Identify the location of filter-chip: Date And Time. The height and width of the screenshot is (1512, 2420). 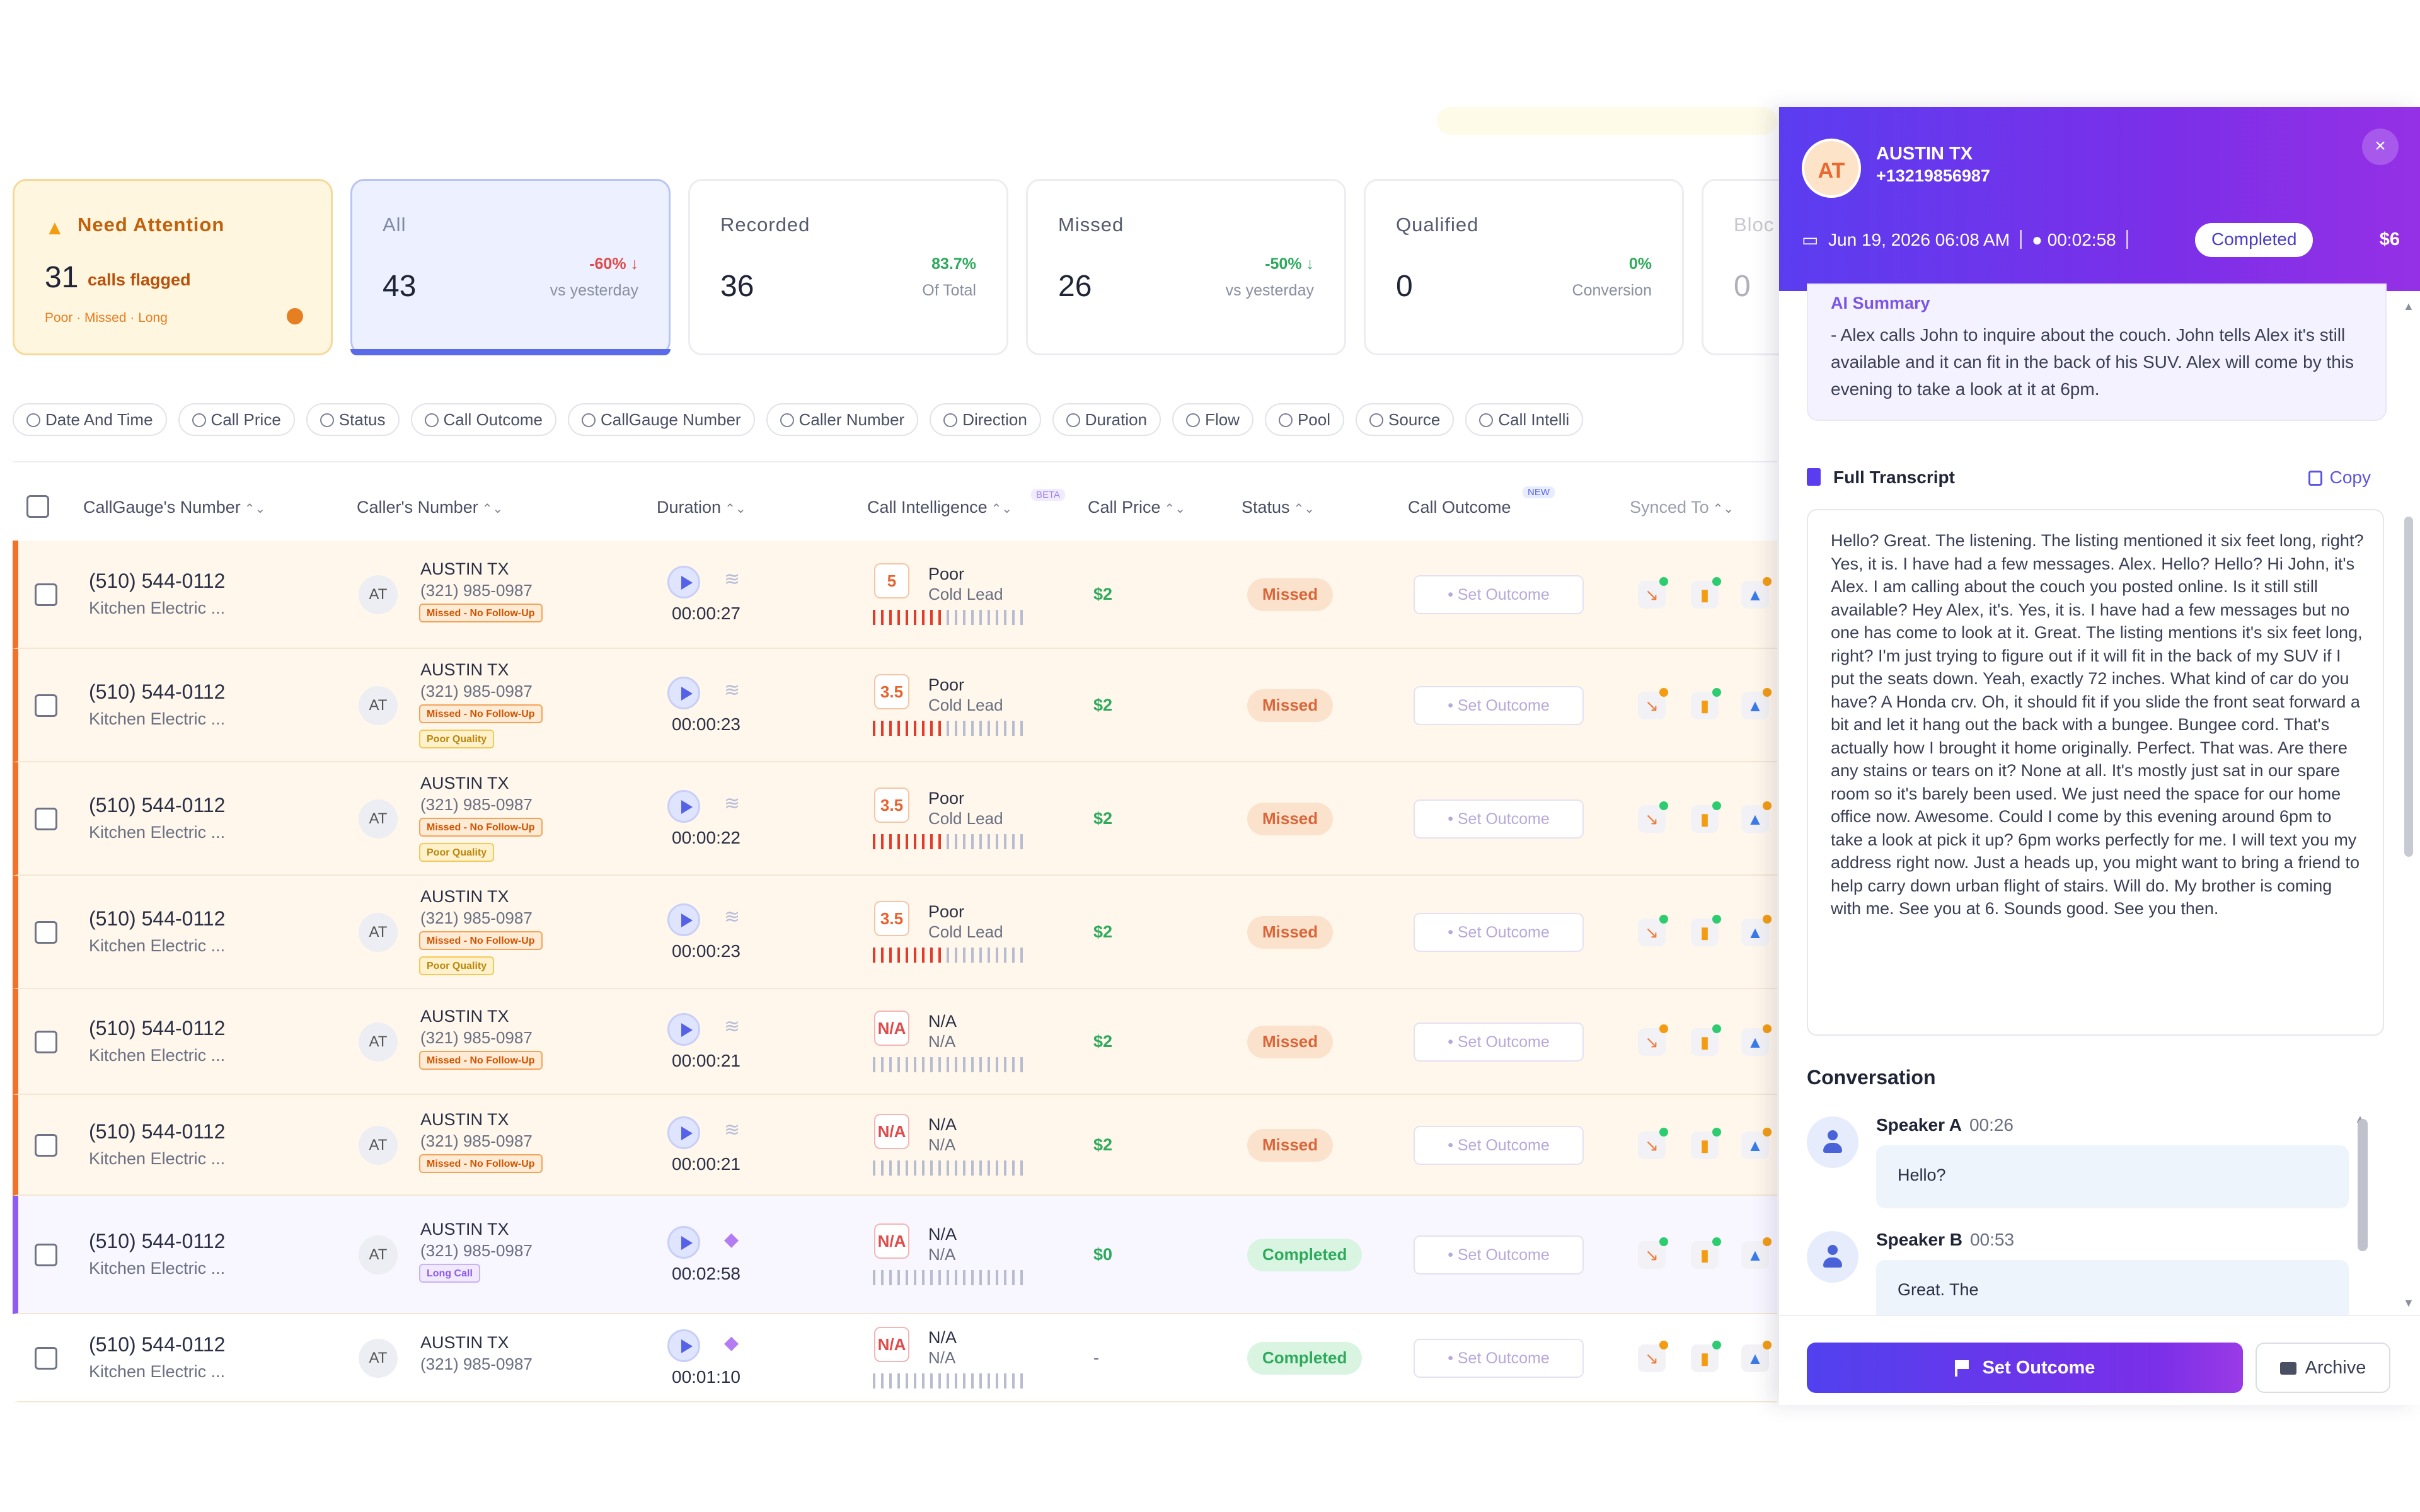
(90, 419).